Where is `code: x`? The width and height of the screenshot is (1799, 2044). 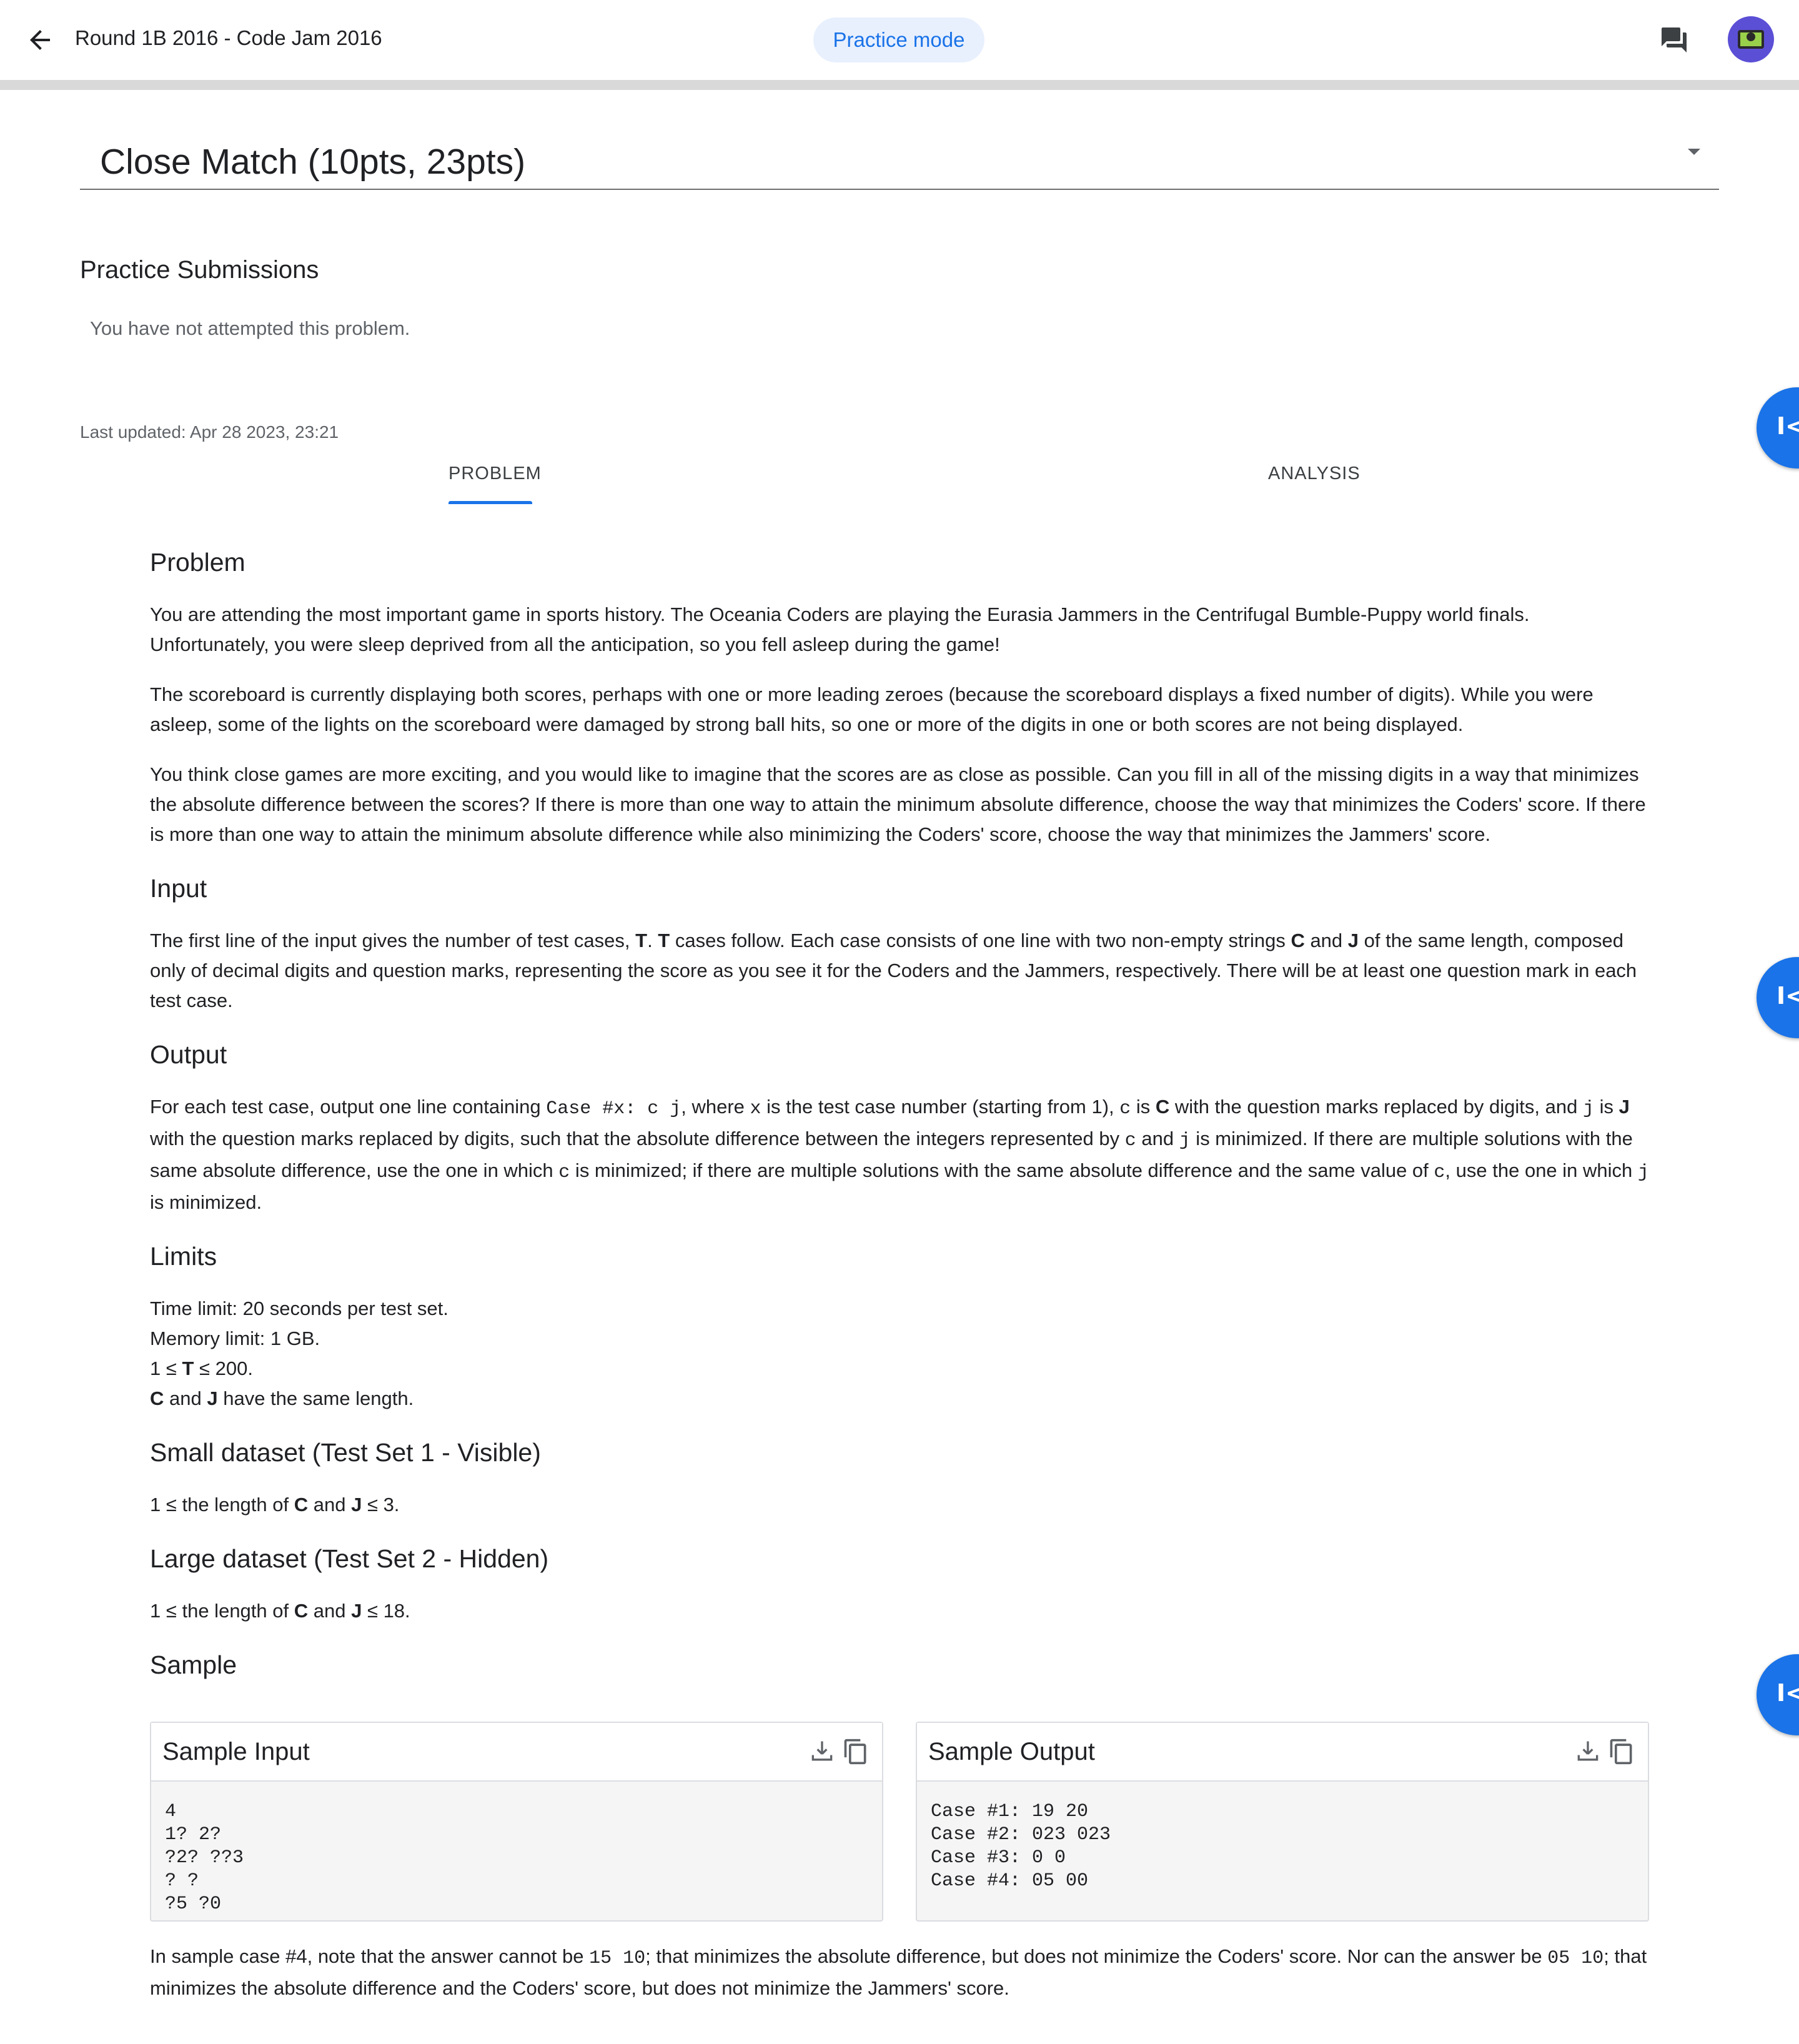 code: x is located at coordinates (755, 1108).